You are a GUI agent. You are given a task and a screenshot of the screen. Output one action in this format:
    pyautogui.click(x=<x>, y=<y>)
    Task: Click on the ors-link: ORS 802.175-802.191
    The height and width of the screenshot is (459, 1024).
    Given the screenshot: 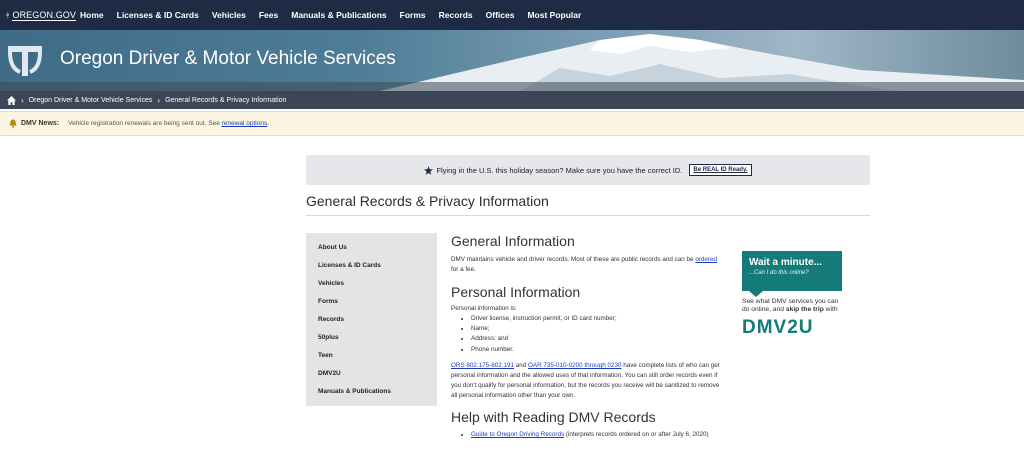 What is the action you would take?
    pyautogui.click(x=482, y=365)
    